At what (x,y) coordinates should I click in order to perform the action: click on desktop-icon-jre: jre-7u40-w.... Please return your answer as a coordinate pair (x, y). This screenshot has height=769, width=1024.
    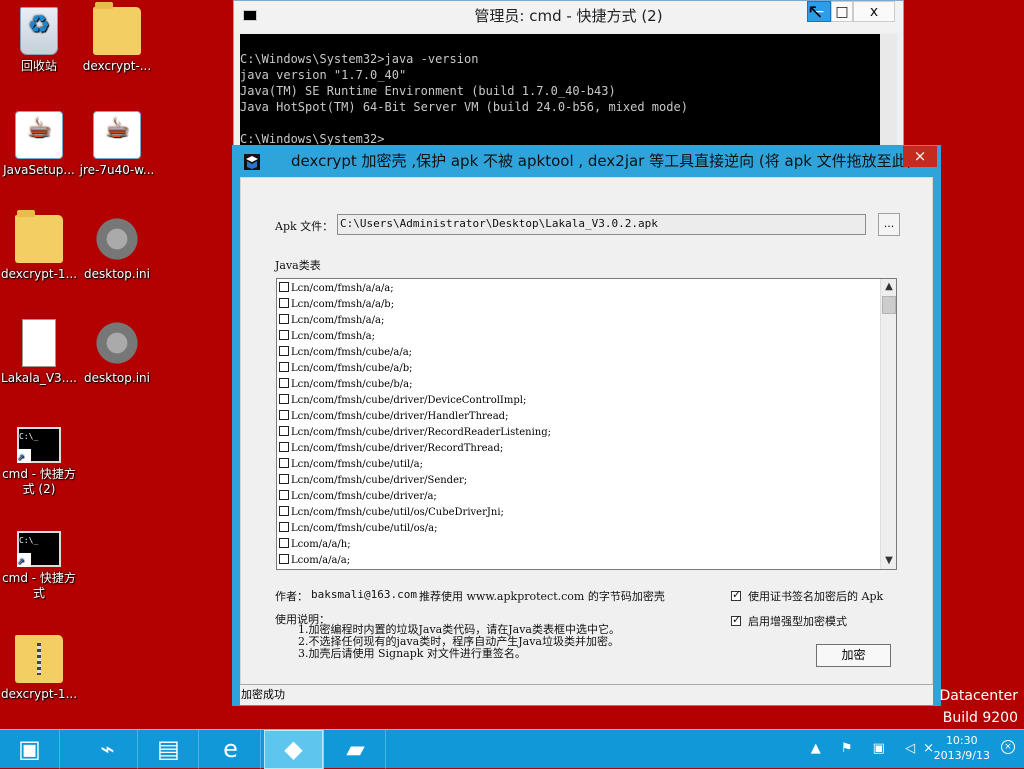
    Looking at the image, I should click on (117, 144).